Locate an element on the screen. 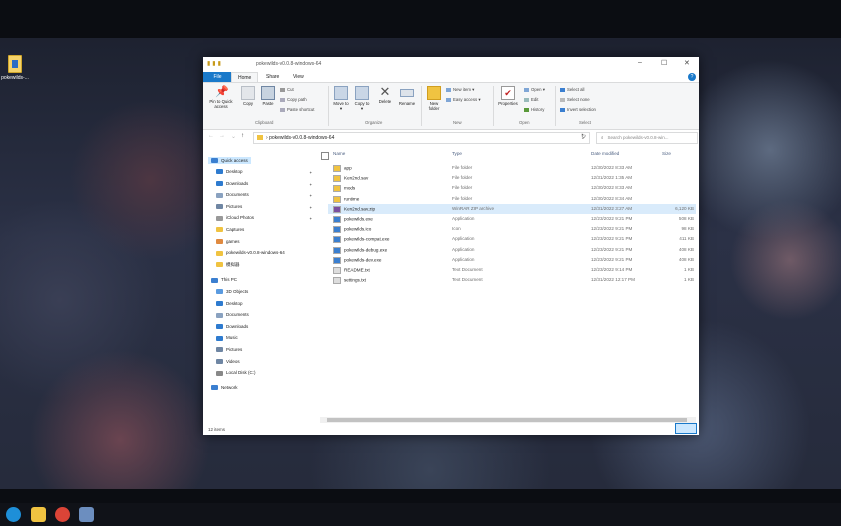  file-row: pokewilds.ico Icon 12/23/2022 9:21 PM 98 KB is located at coordinates (512, 229).